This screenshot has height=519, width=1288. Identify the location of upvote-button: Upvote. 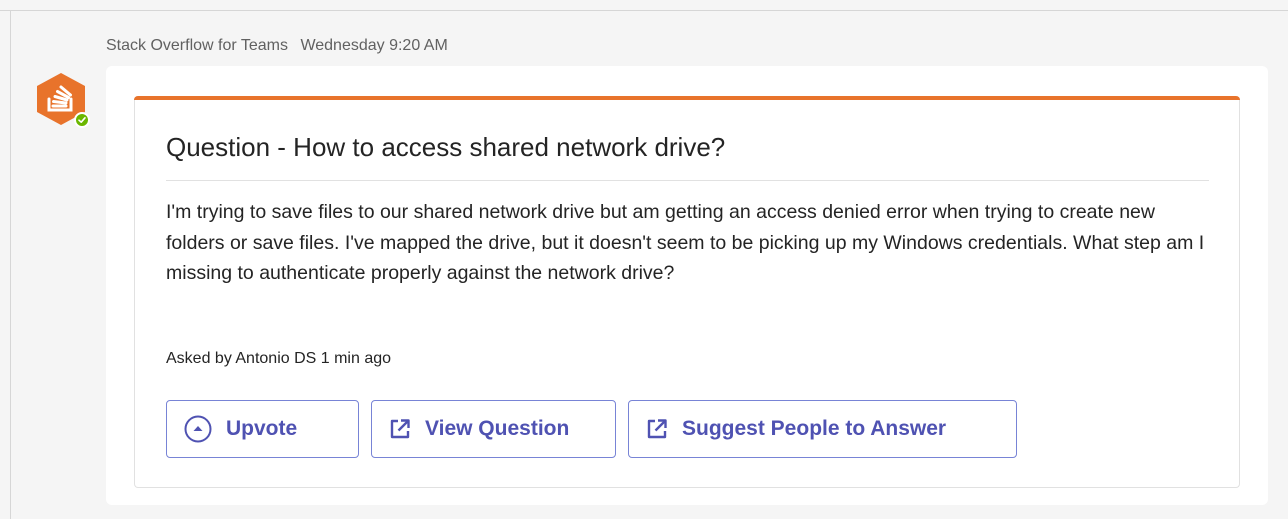
(262, 429).